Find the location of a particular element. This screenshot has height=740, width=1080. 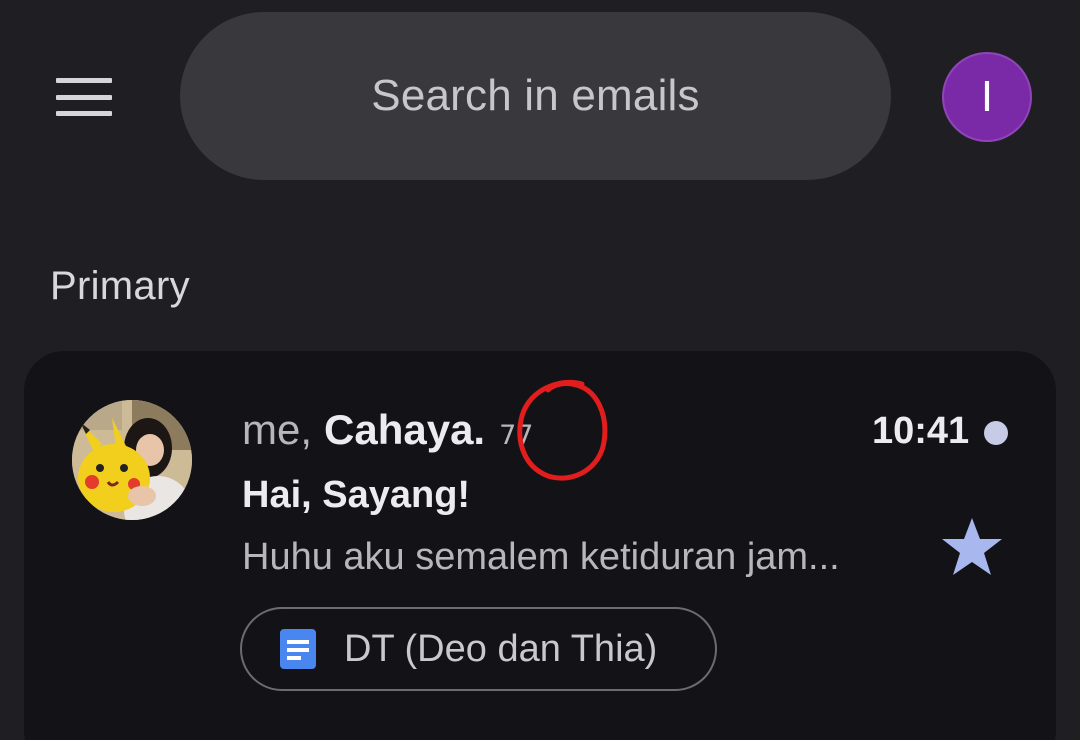

google-docs-icon is located at coordinates (298, 649).